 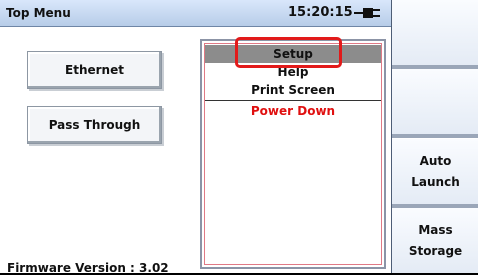 I want to click on selection-highlight, so click(x=288, y=52).